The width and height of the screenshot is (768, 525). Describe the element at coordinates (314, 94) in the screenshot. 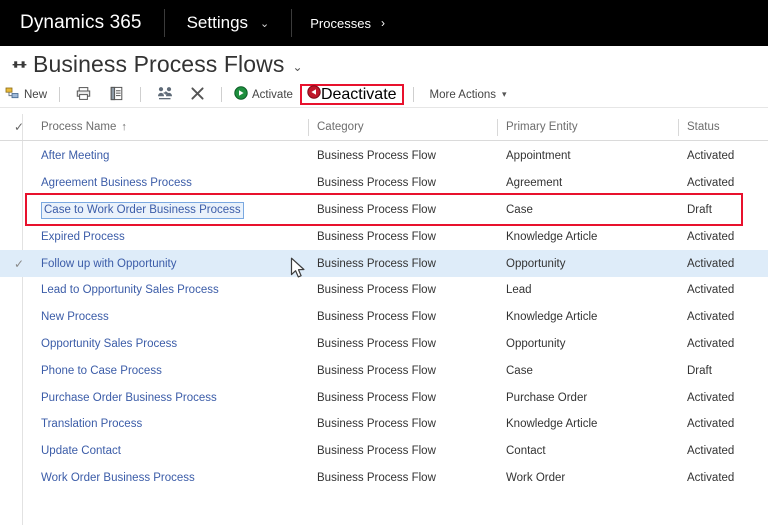

I see `deactivate-icon` at that location.